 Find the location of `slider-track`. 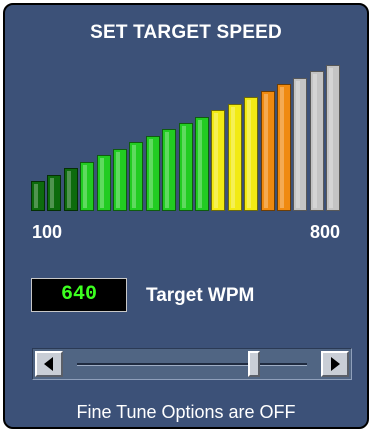

slider-track is located at coordinates (192, 364).